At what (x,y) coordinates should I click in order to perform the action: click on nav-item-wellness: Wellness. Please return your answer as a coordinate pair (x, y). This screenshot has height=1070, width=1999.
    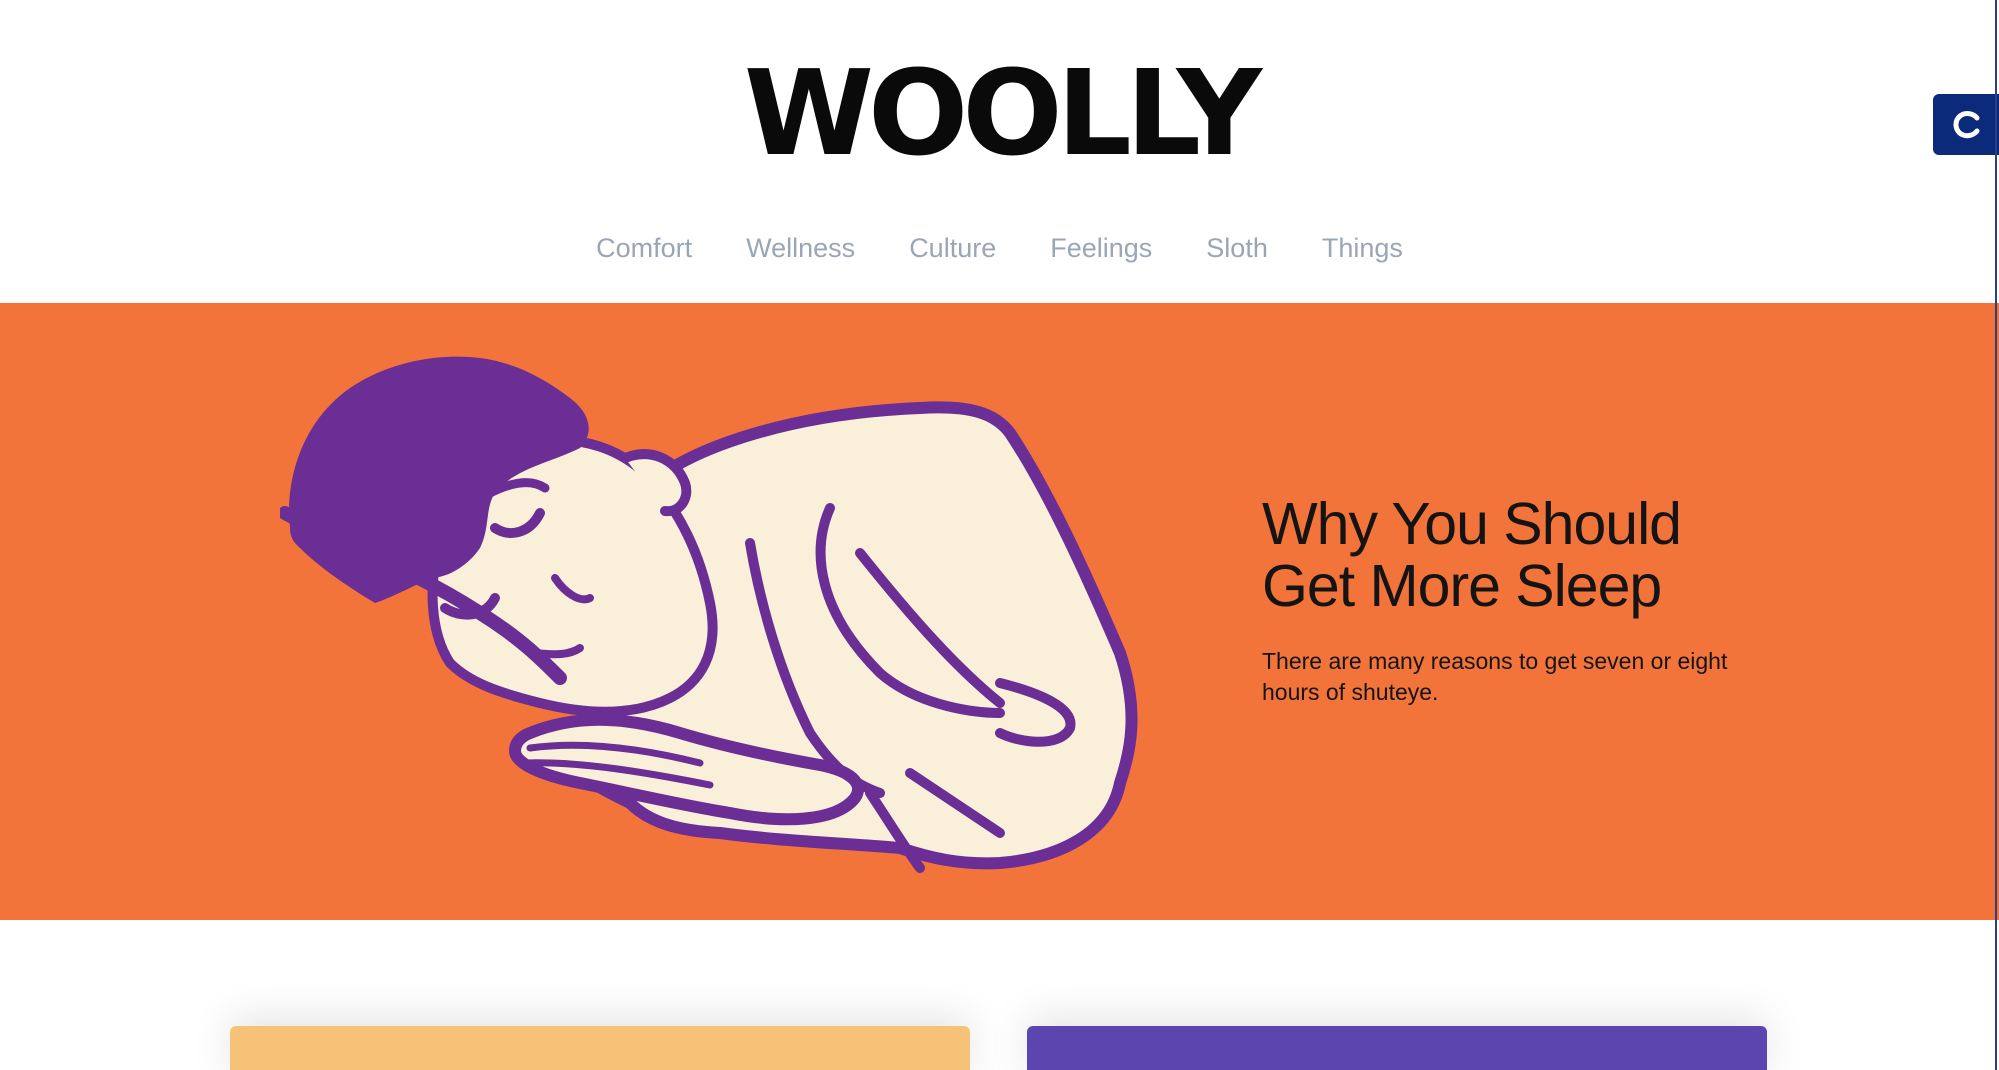
    Looking at the image, I should click on (800, 248).